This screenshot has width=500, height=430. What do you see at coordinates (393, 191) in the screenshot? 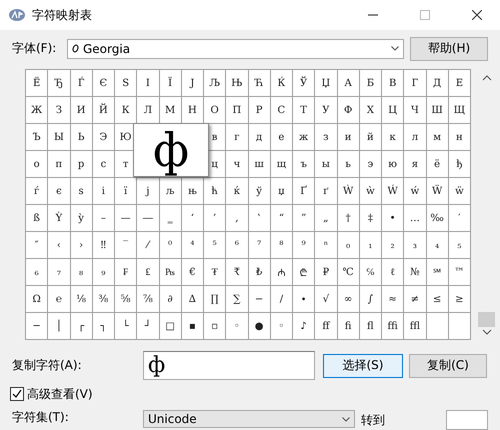
I see `character-cell: Ẃ` at bounding box center [393, 191].